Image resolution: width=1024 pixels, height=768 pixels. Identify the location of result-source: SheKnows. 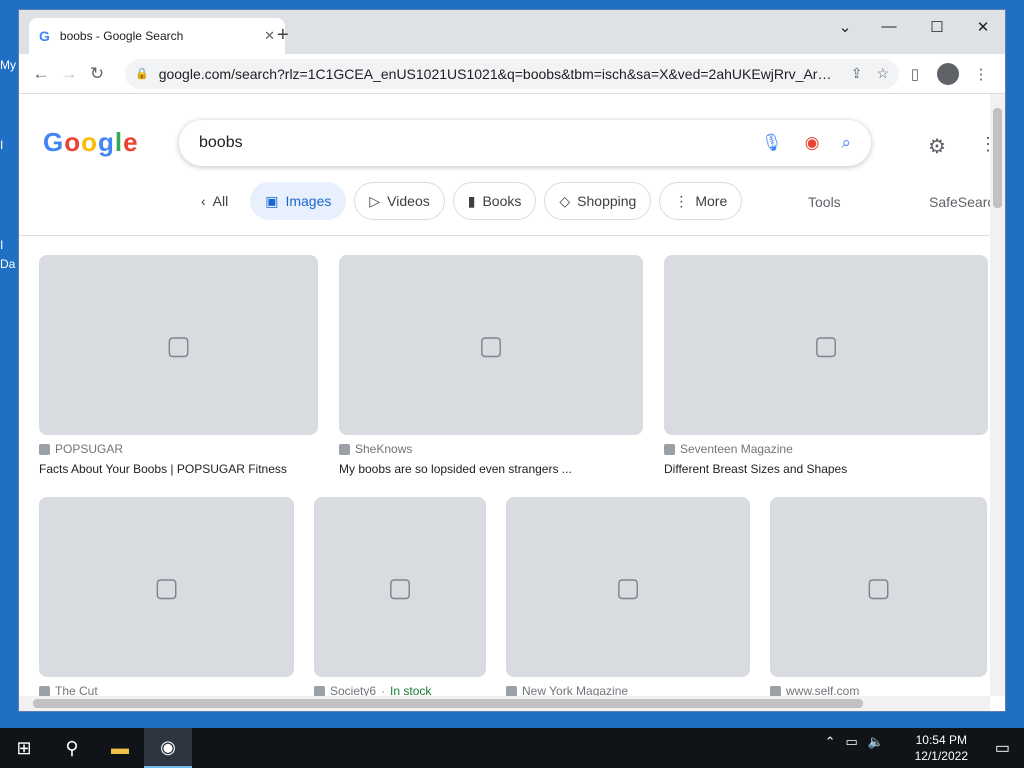
(491, 449).